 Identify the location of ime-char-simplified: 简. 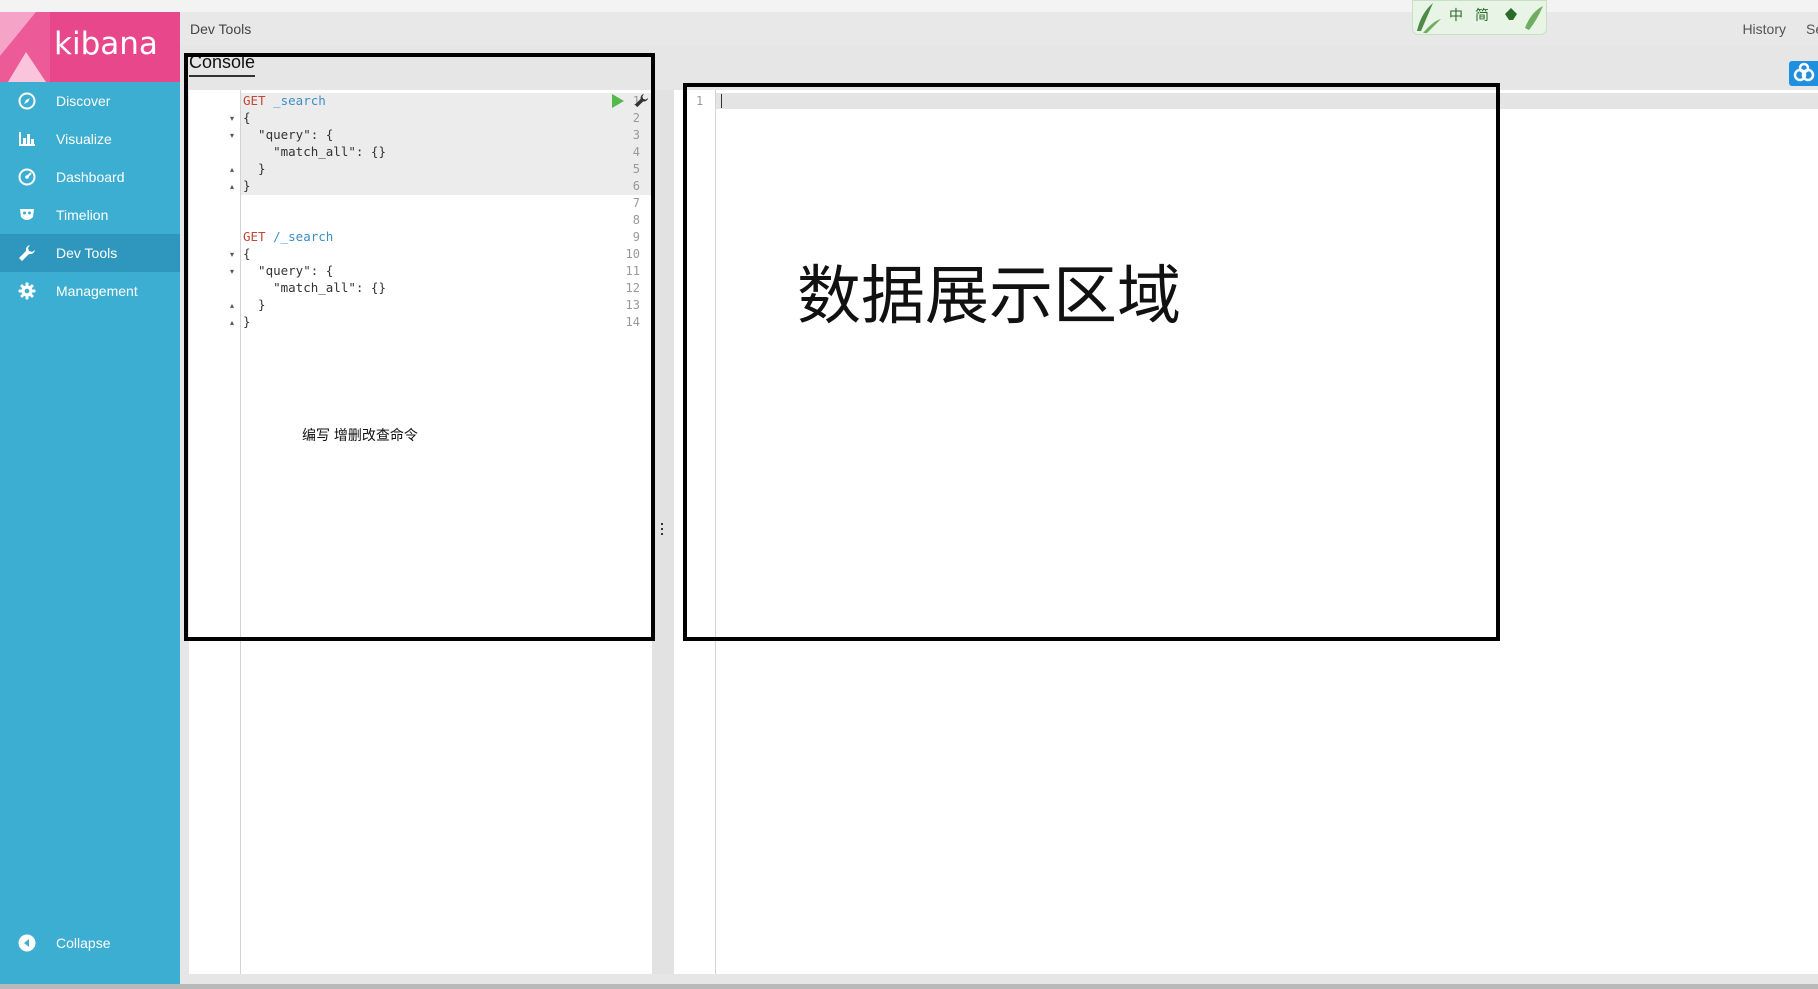
(1482, 16).